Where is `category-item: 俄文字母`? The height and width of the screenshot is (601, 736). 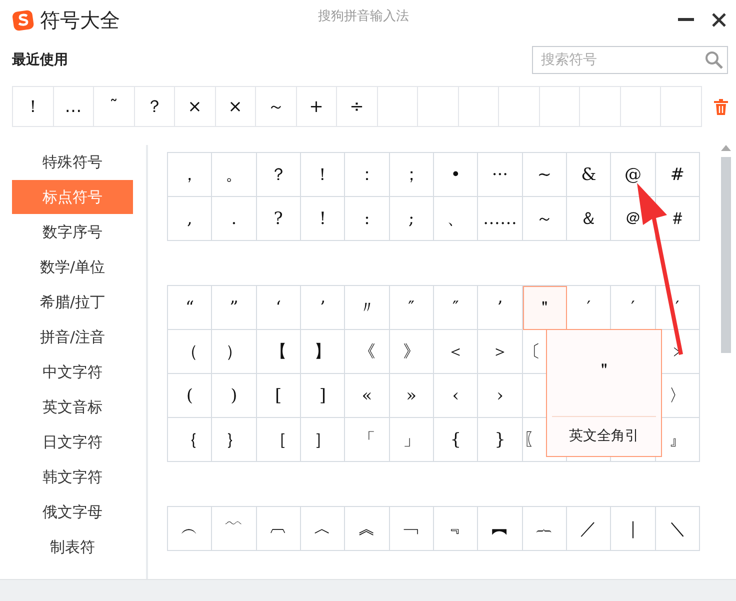
category-item: 俄文字母 is located at coordinates (72, 512).